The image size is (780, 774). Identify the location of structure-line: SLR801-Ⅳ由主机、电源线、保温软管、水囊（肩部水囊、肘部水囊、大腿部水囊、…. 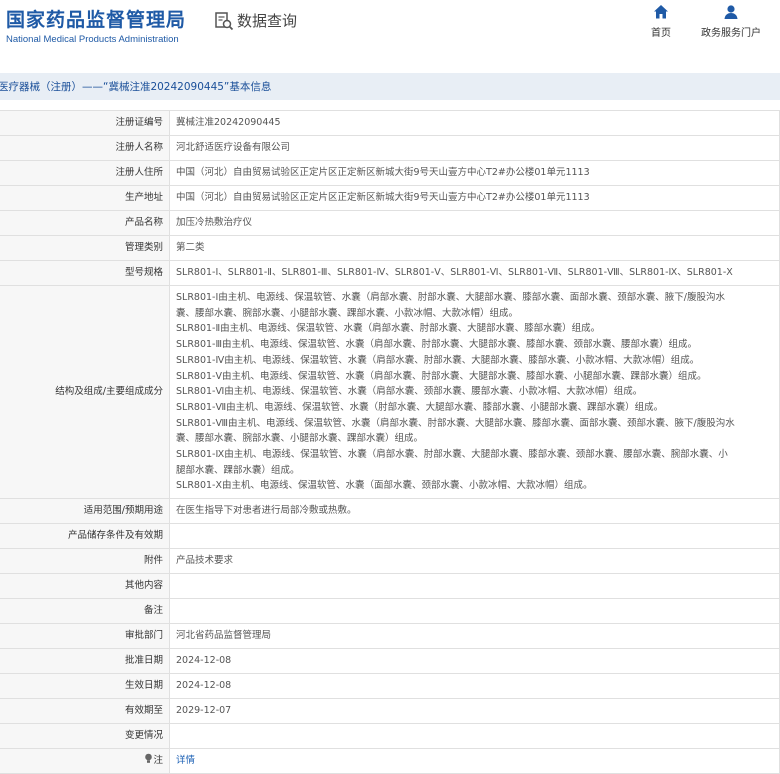
(438, 360).